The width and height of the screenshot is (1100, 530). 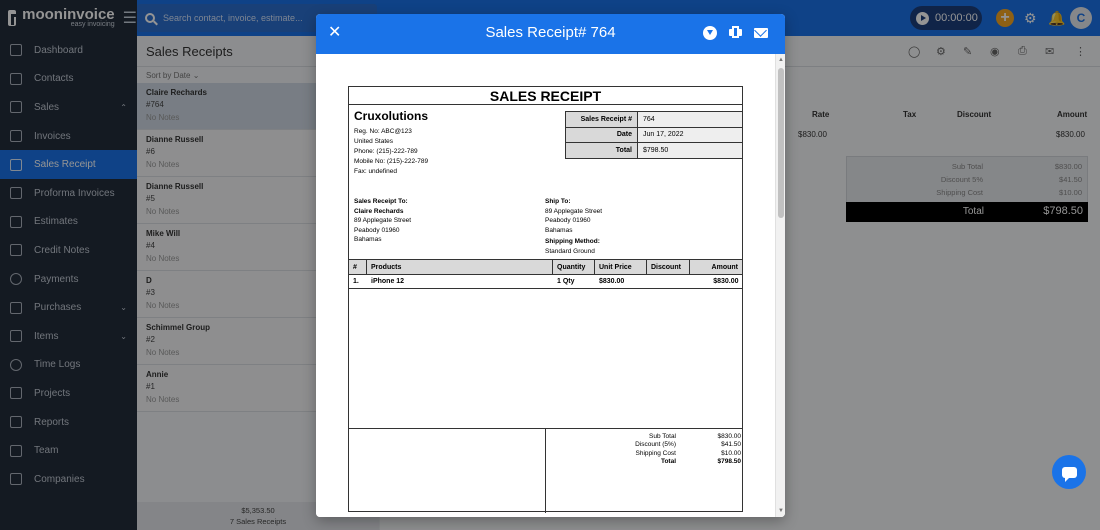 What do you see at coordinates (381, 201) in the screenshot?
I see `bill-to-label: Sales Receipt To:` at bounding box center [381, 201].